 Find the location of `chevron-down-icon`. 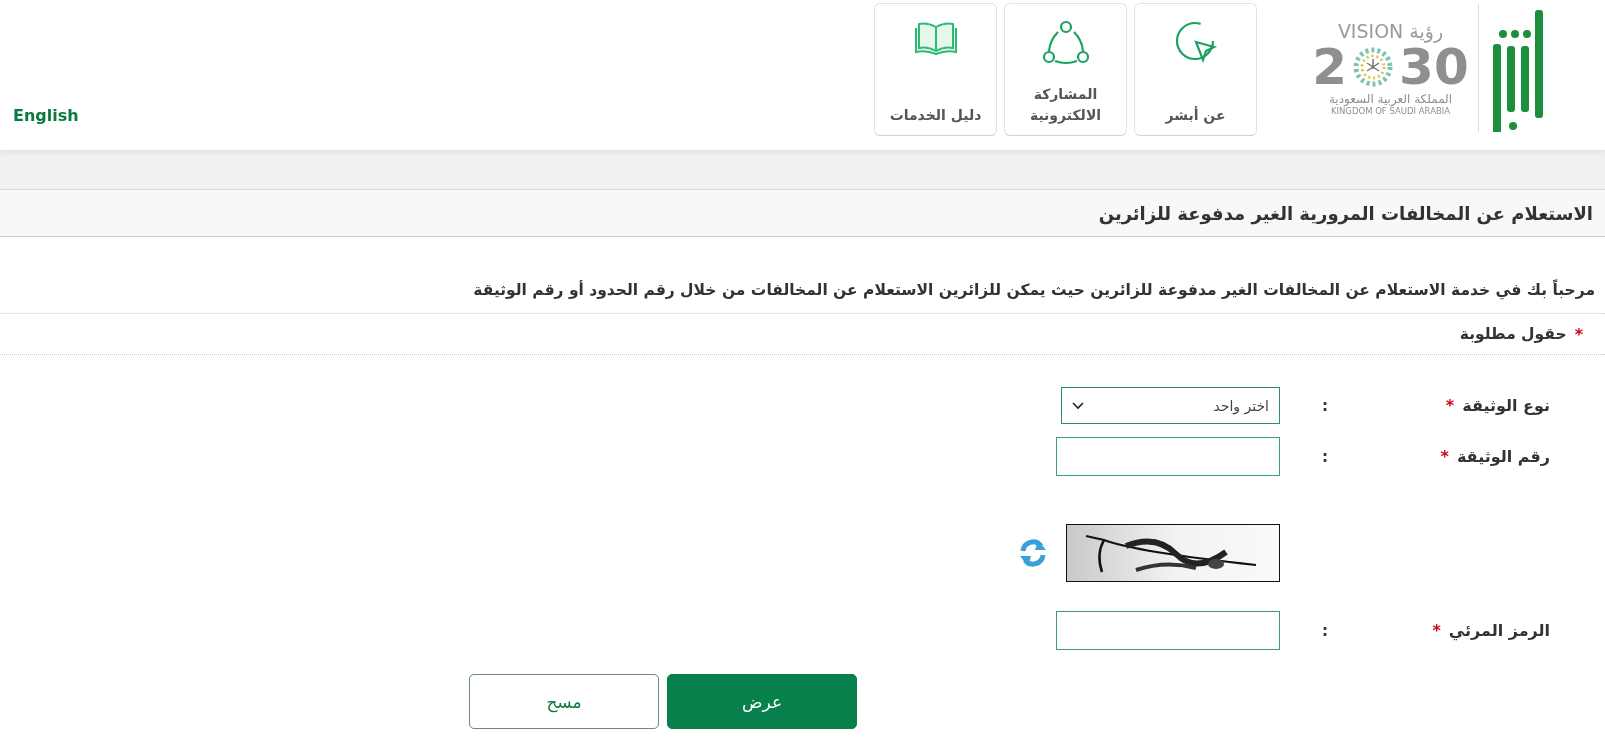

chevron-down-icon is located at coordinates (1078, 405).